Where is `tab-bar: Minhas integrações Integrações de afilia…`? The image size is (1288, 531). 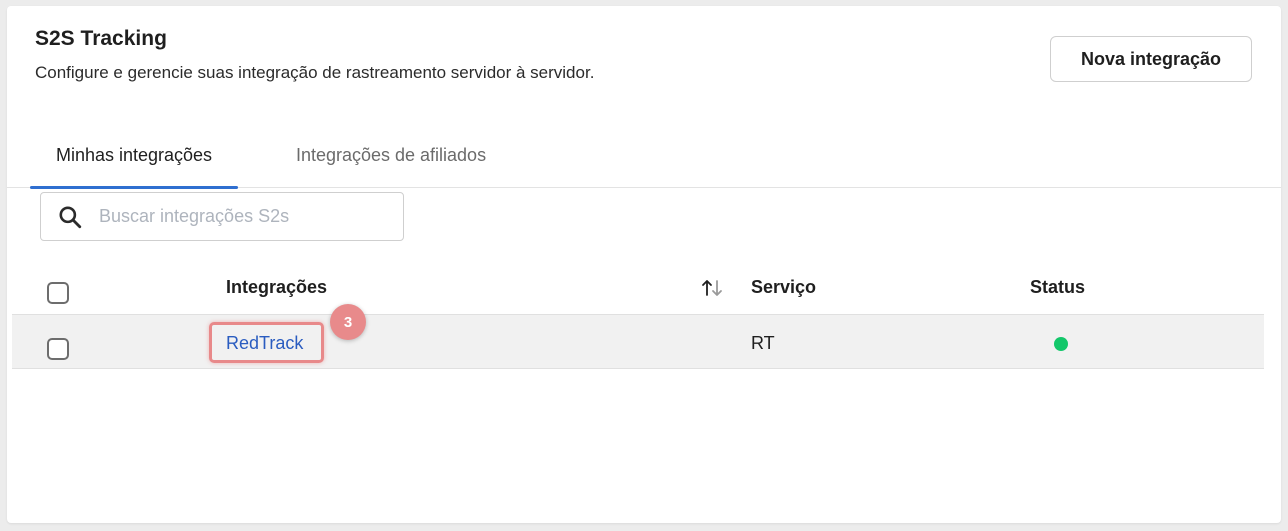 tab-bar: Minhas integrações Integrações de afilia… is located at coordinates (644, 156).